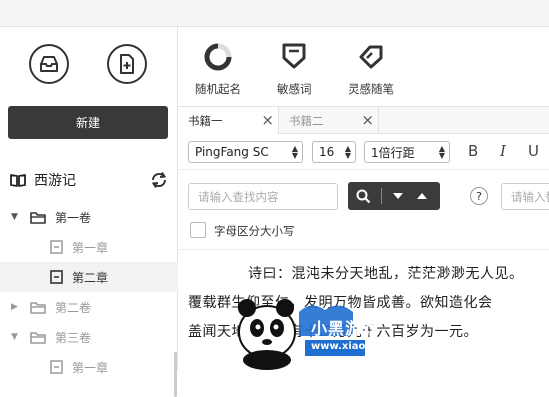 The height and width of the screenshot is (397, 549). What do you see at coordinates (363, 196) in the screenshot?
I see `search-icon` at bounding box center [363, 196].